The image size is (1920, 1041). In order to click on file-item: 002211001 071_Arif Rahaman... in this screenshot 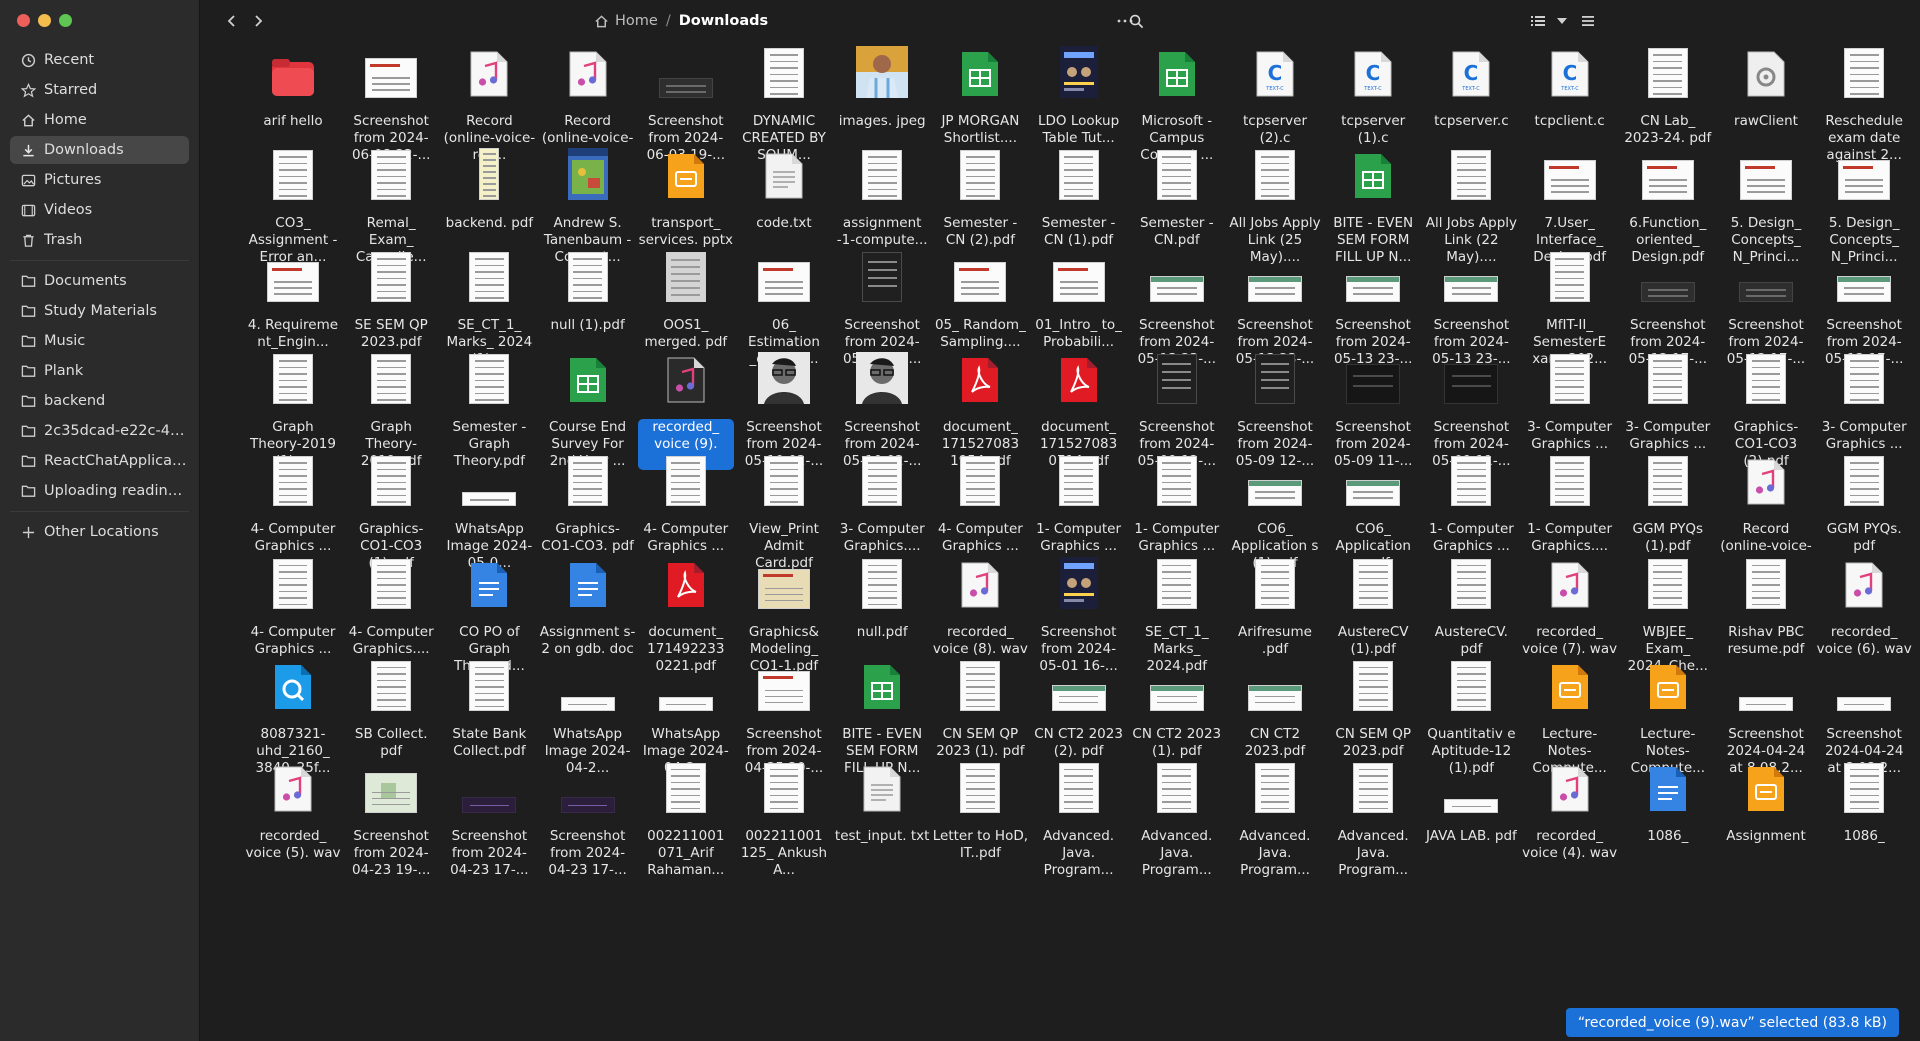, I will do `click(686, 818)`.